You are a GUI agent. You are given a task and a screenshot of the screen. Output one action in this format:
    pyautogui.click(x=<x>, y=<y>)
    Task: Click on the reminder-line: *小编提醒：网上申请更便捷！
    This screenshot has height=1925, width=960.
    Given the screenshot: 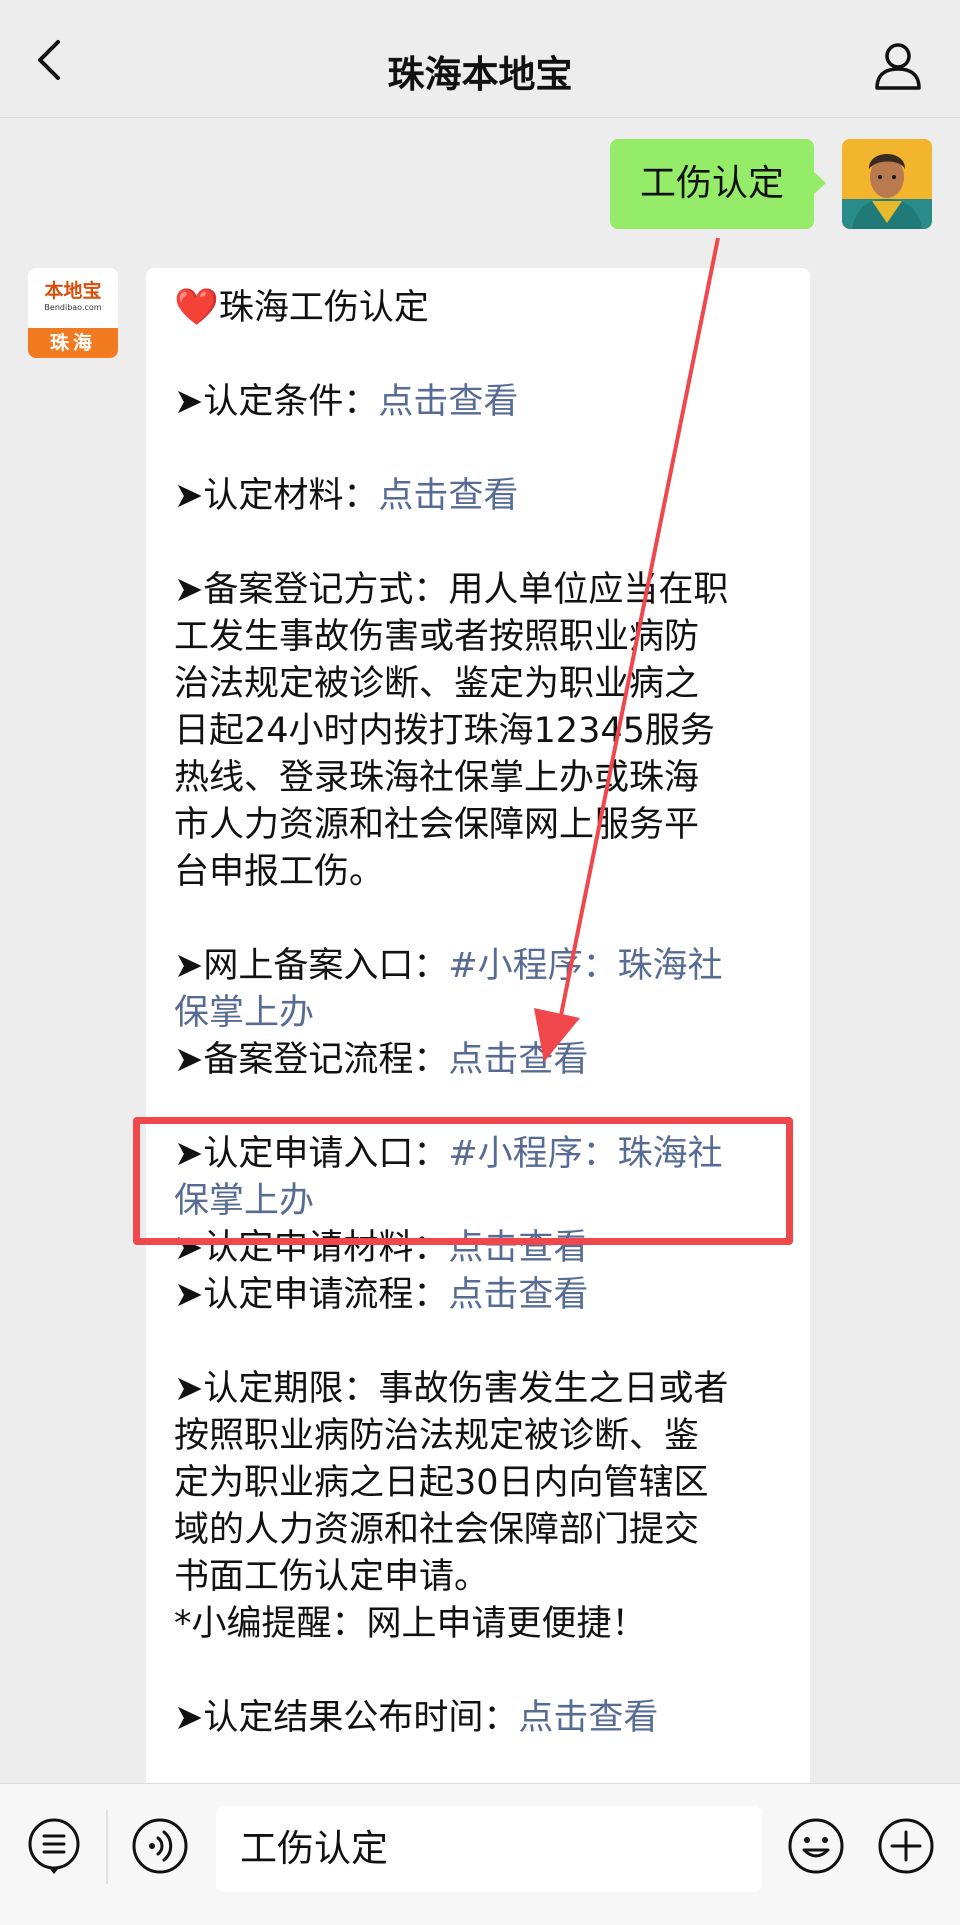 What is the action you would take?
    pyautogui.click(x=410, y=1624)
    